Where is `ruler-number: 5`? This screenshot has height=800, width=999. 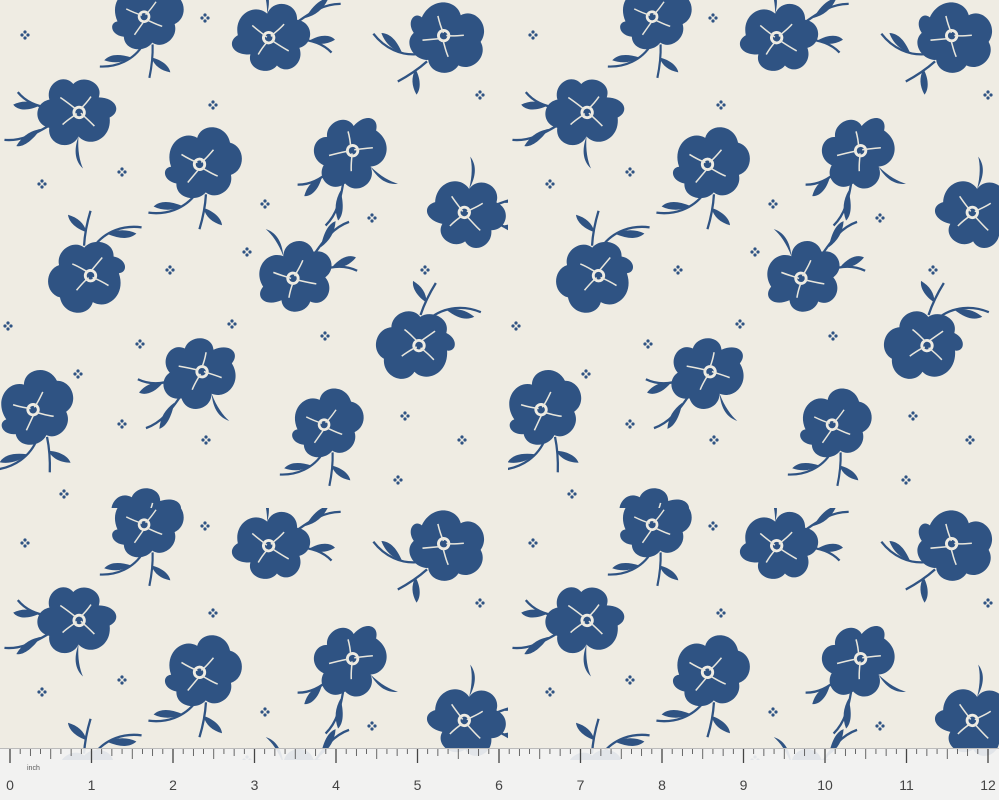
ruler-number: 5 is located at coordinates (418, 785).